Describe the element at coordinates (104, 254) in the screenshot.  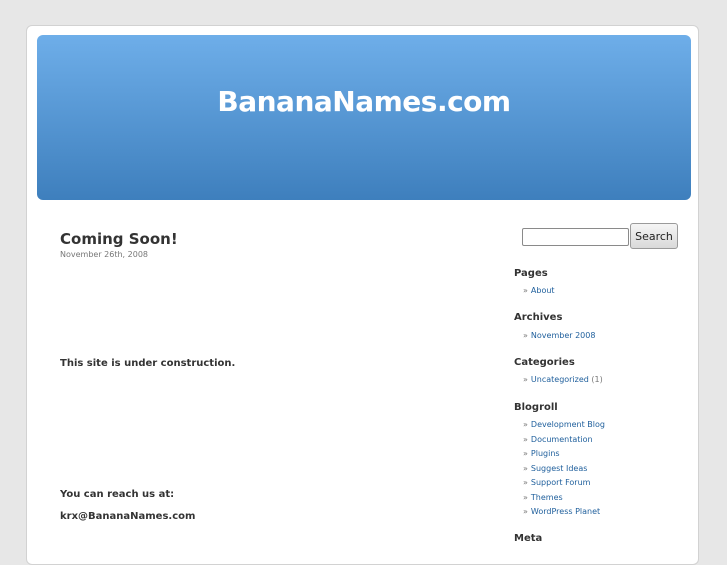
I see `post-date: November 26th, 2008` at that location.